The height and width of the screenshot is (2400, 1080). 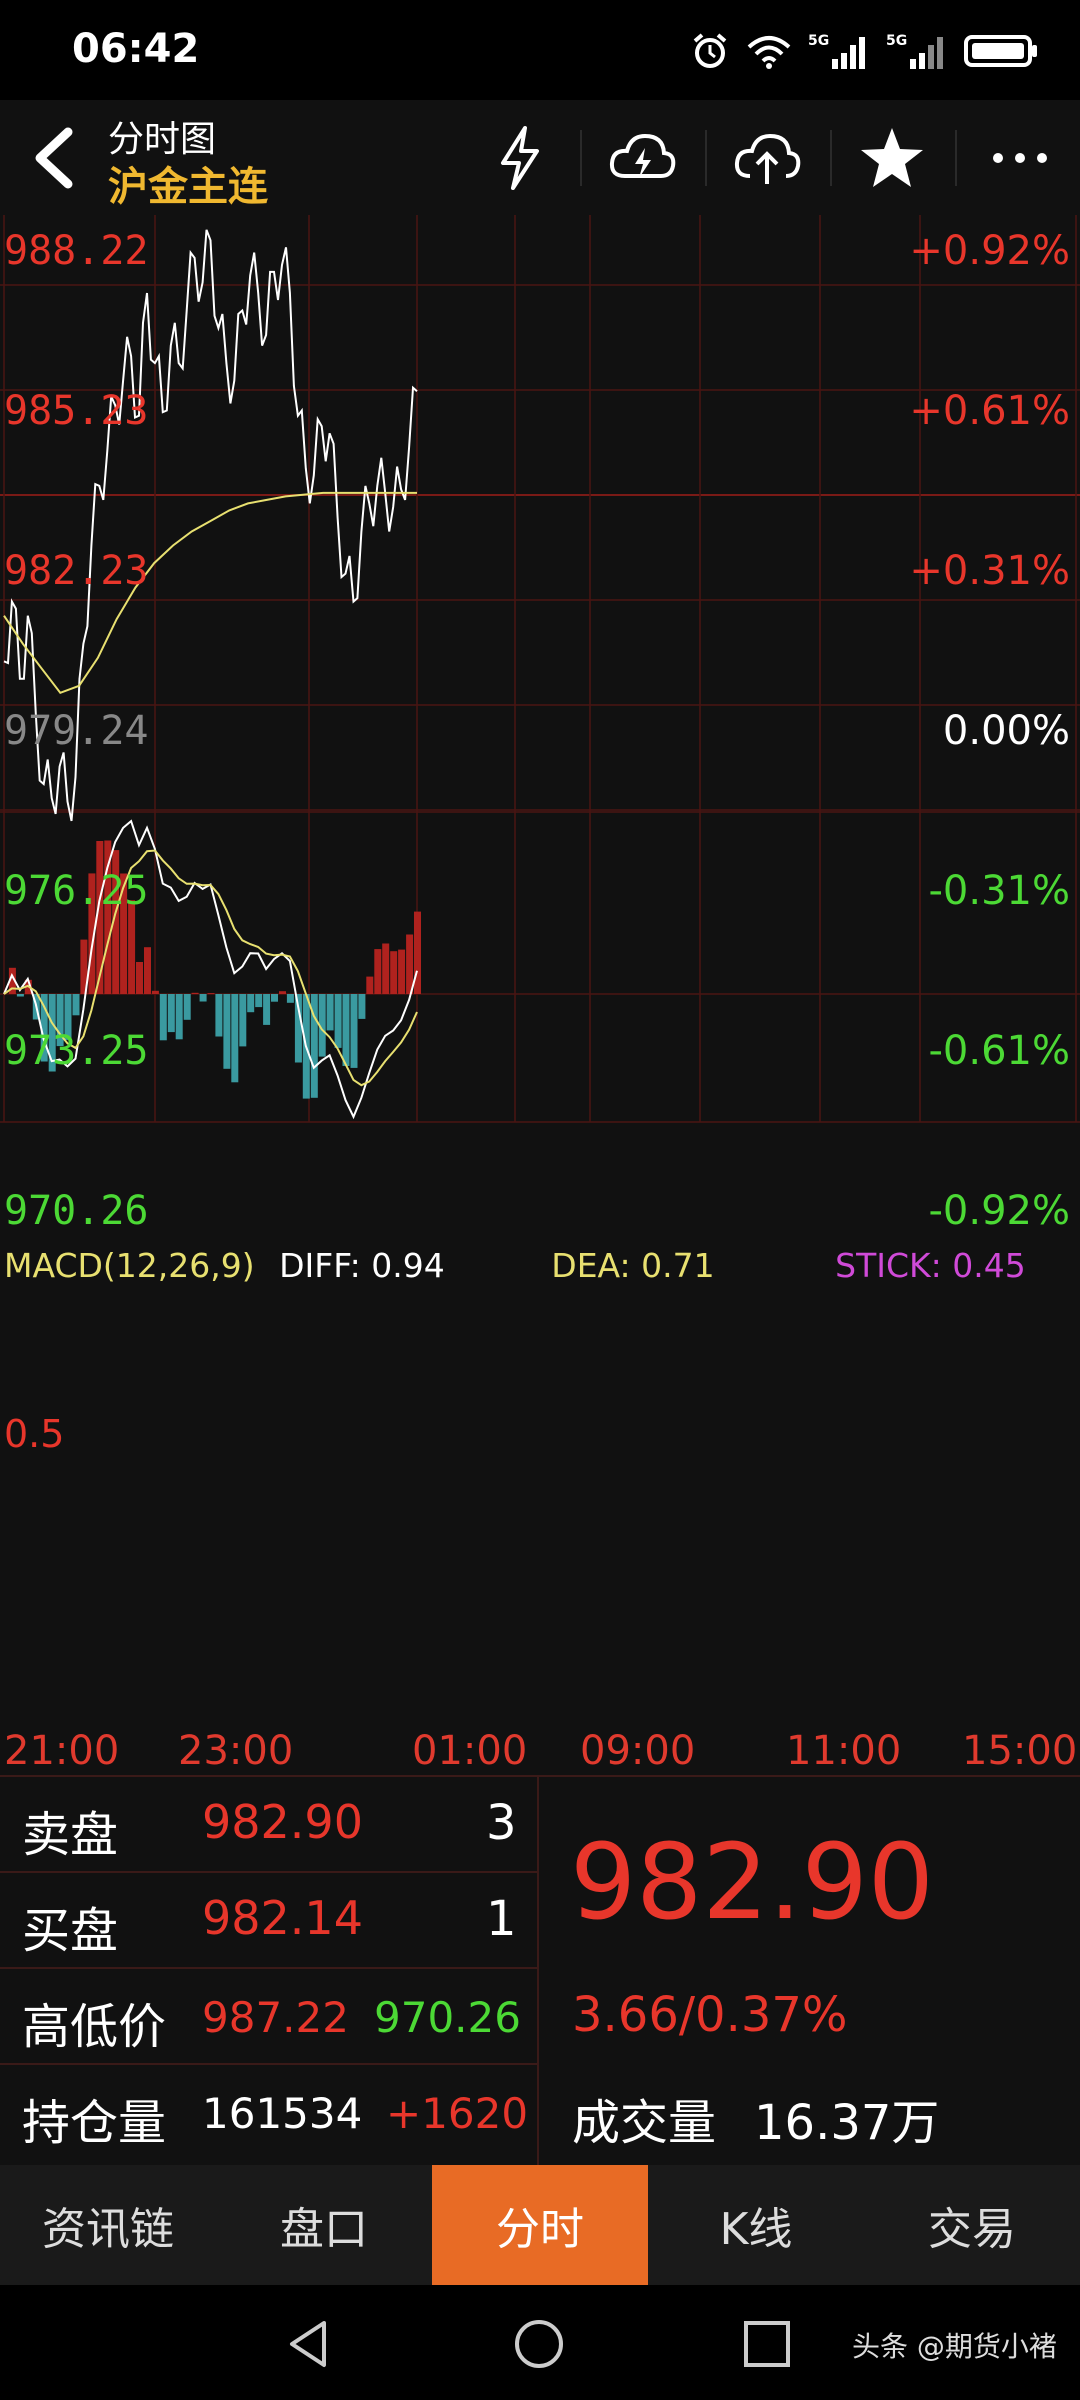 I want to click on percent-tick: -0.31%, so click(x=999, y=891).